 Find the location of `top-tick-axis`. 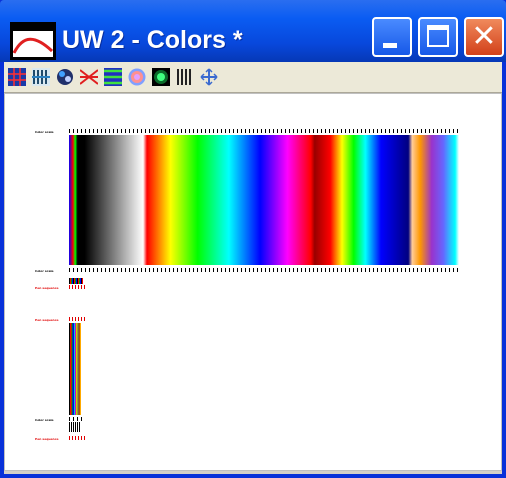

top-tick-axis is located at coordinates (264, 131).